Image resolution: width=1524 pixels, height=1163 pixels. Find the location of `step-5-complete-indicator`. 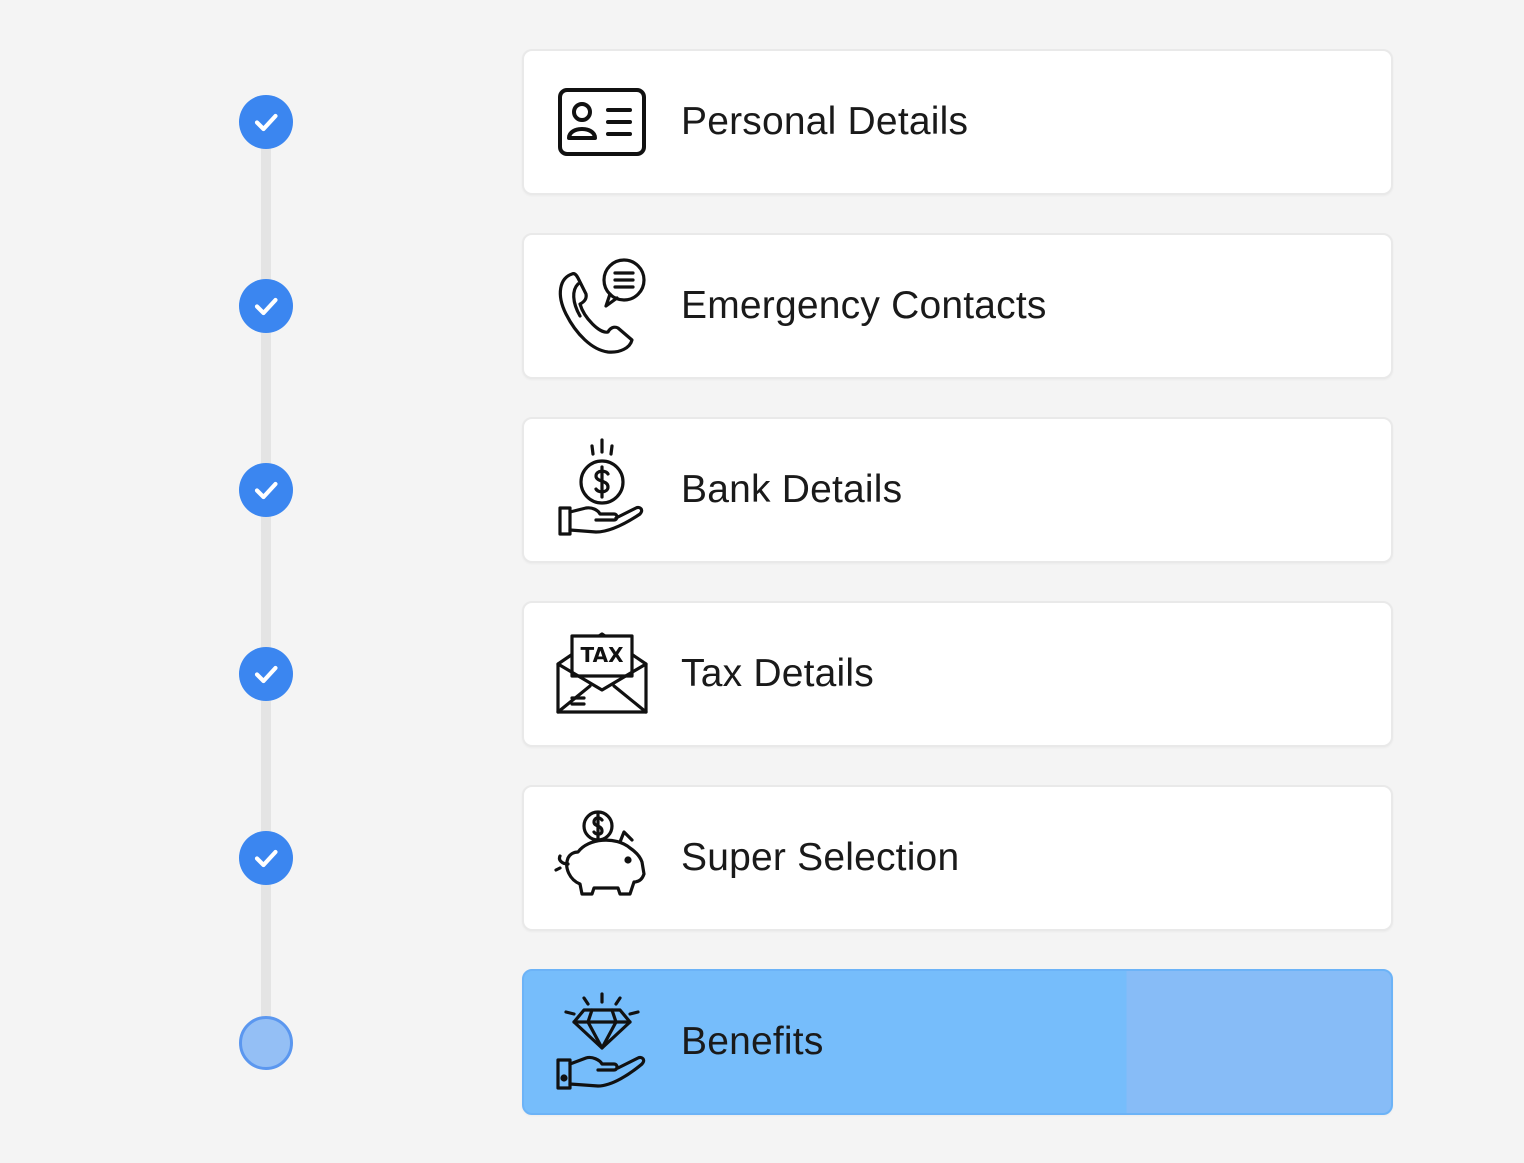

step-5-complete-indicator is located at coordinates (266, 858).